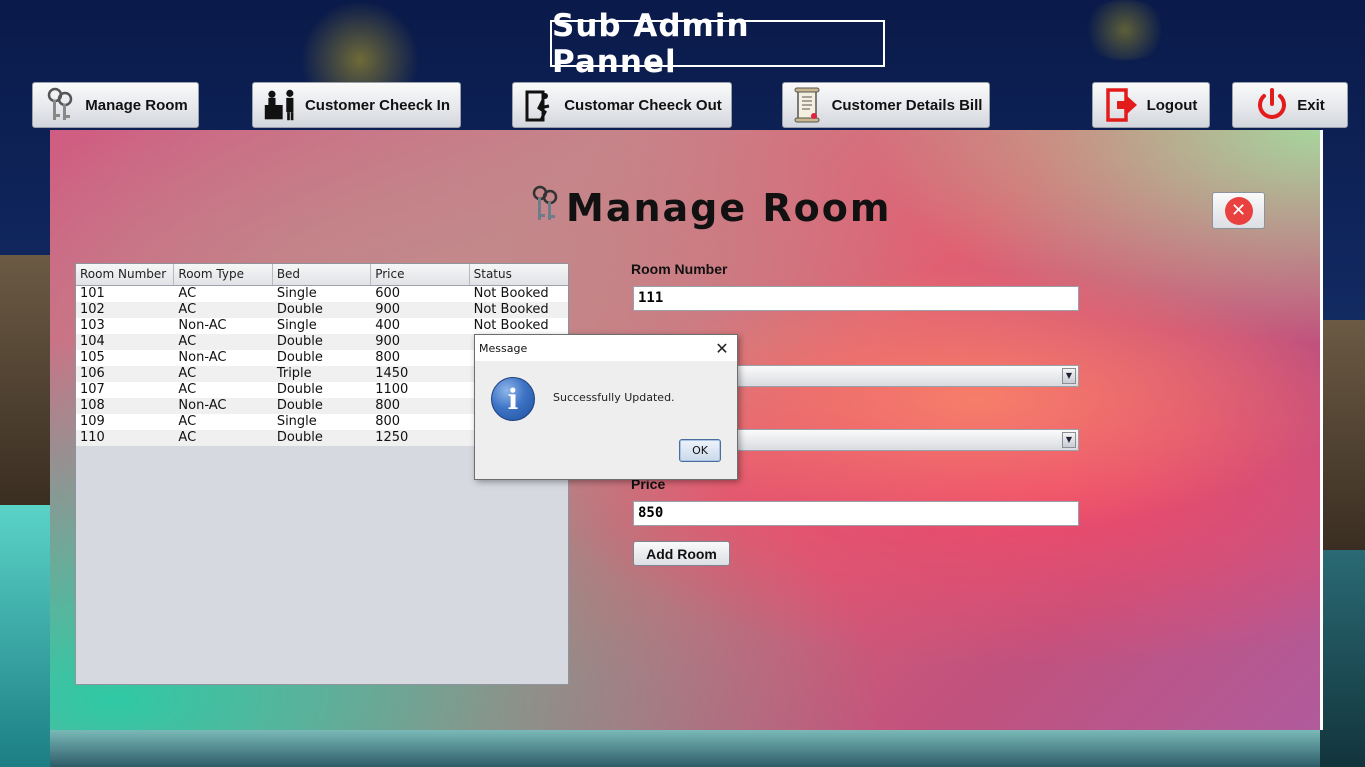 Image resolution: width=1365 pixels, height=767 pixels. What do you see at coordinates (92, 373) in the screenshot?
I see `table-cell: 106` at bounding box center [92, 373].